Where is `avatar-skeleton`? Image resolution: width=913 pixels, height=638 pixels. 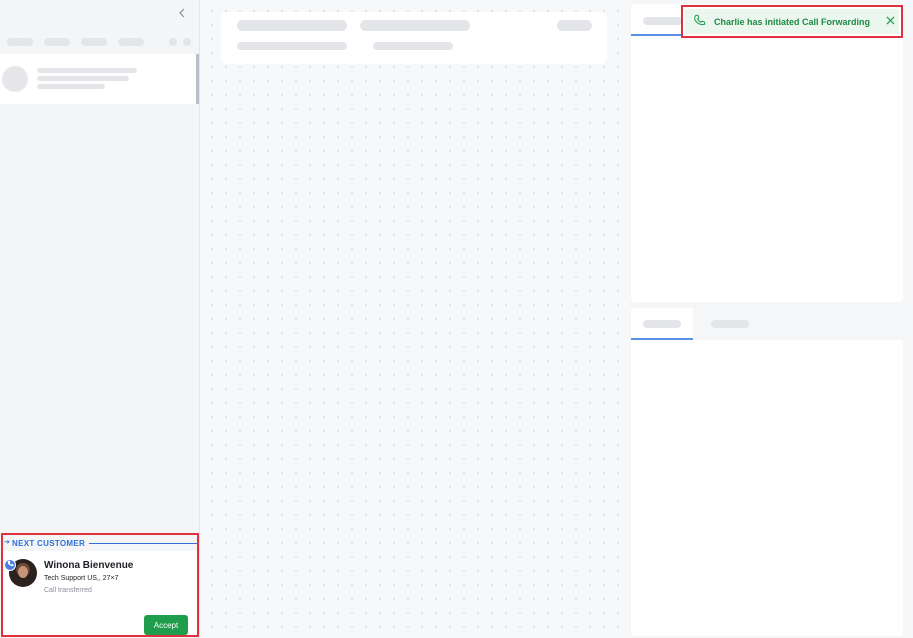
avatar-skeleton is located at coordinates (15, 79).